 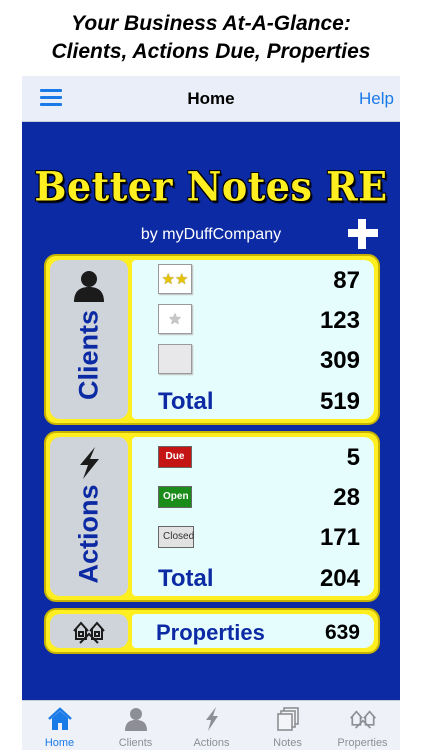 I want to click on tab-home-label: Home, so click(x=59, y=743).